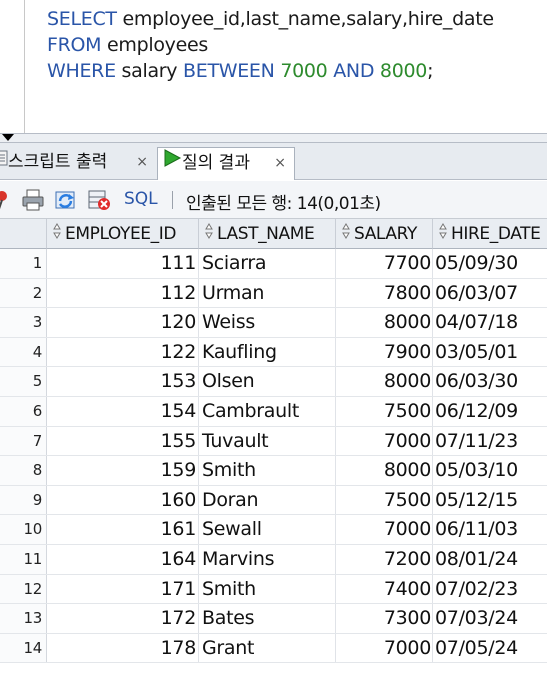  Describe the element at coordinates (490, 648) in the screenshot. I see `cell-hire-date: 07/05/24` at that location.